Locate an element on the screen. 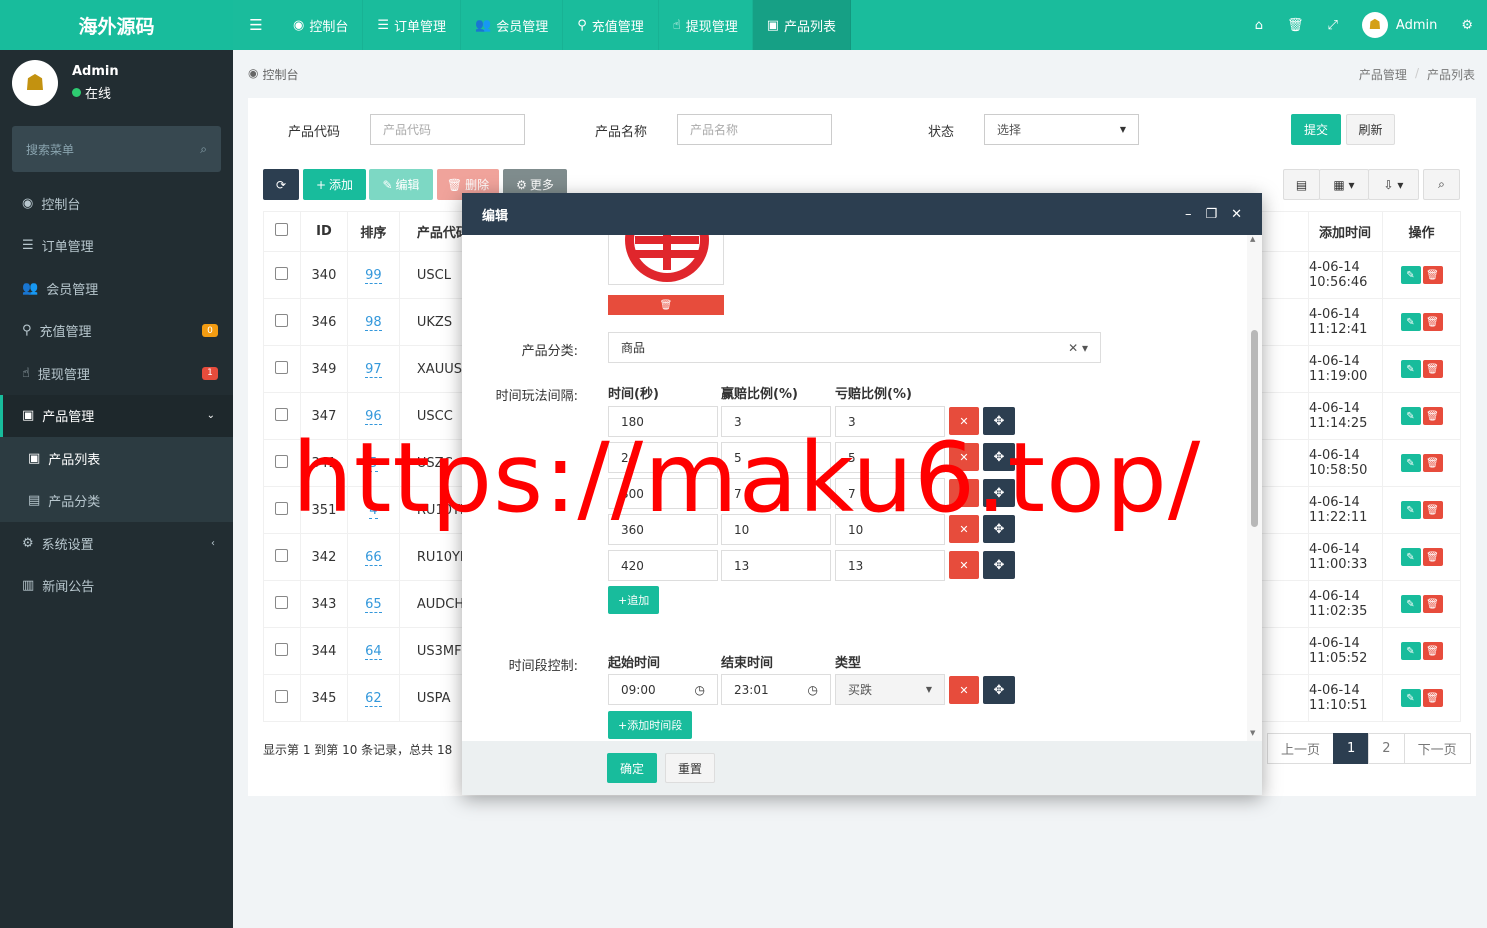 This screenshot has width=1487, height=928. row-sort: 99 is located at coordinates (373, 275).